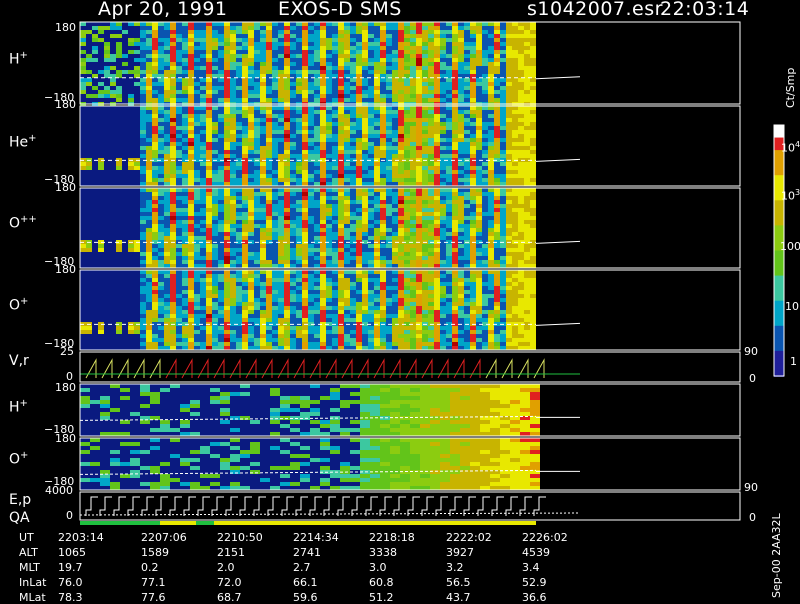  What do you see at coordinates (595, 10) in the screenshot?
I see `header-file: s1042007.esr` at bounding box center [595, 10].